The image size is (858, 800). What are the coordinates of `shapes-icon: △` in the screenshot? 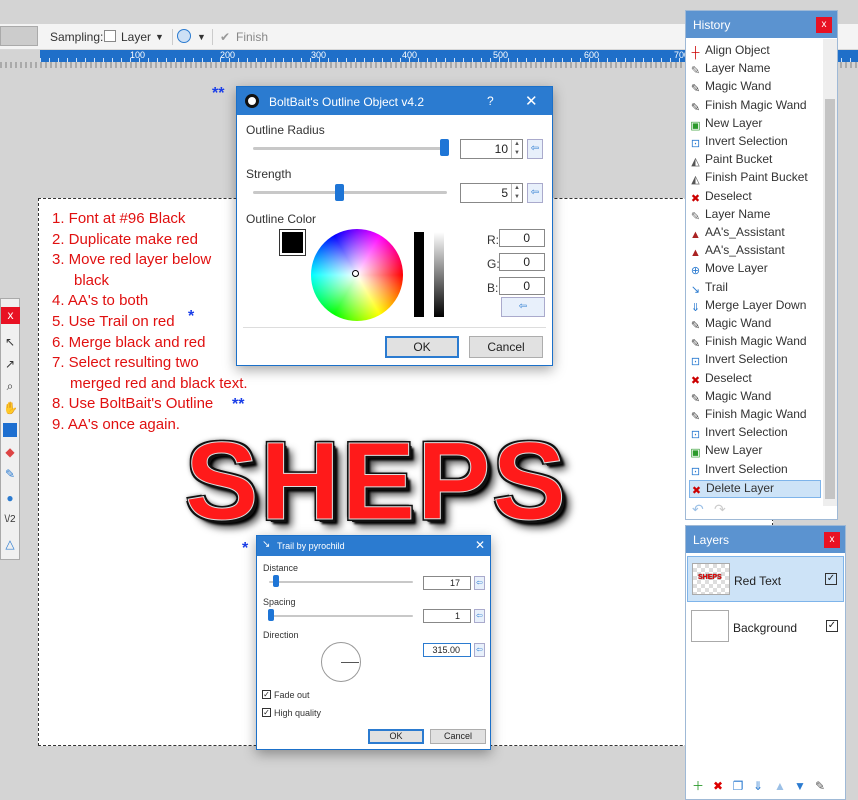 It's located at (10, 544).